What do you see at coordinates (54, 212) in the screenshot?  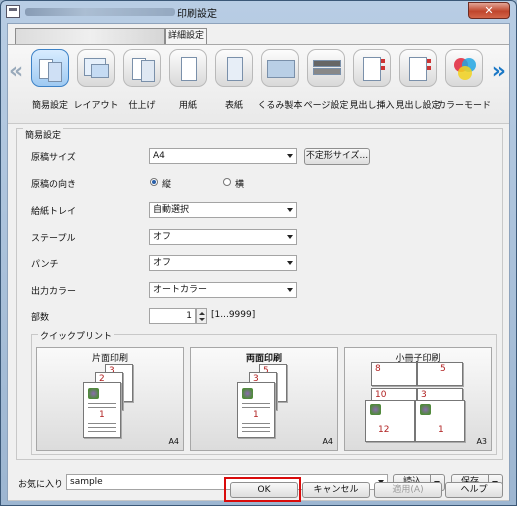 I see `tray-label: 給紙トレイ` at bounding box center [54, 212].